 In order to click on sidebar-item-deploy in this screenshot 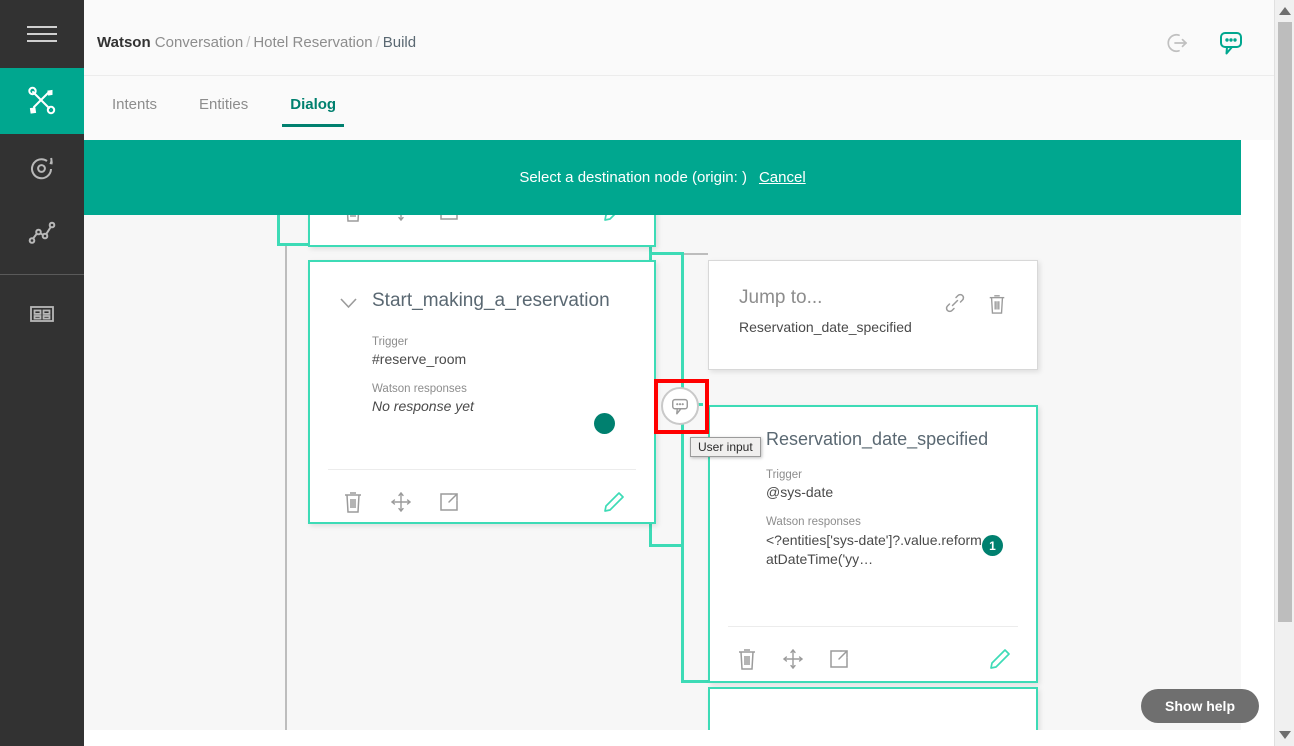, I will do `click(42, 167)`.